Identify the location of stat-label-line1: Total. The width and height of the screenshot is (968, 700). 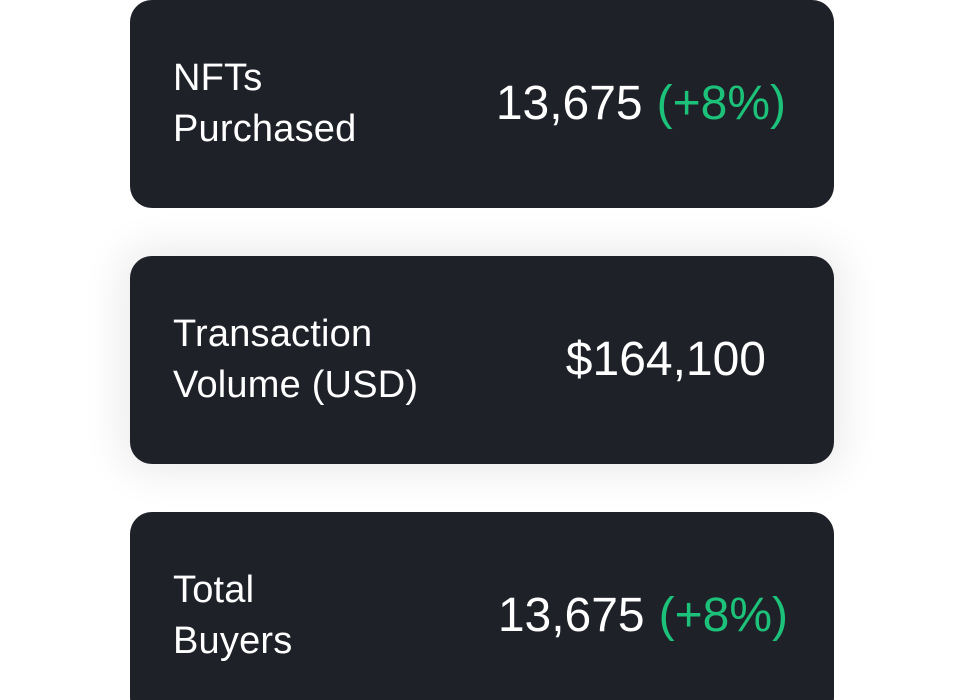
(214, 590).